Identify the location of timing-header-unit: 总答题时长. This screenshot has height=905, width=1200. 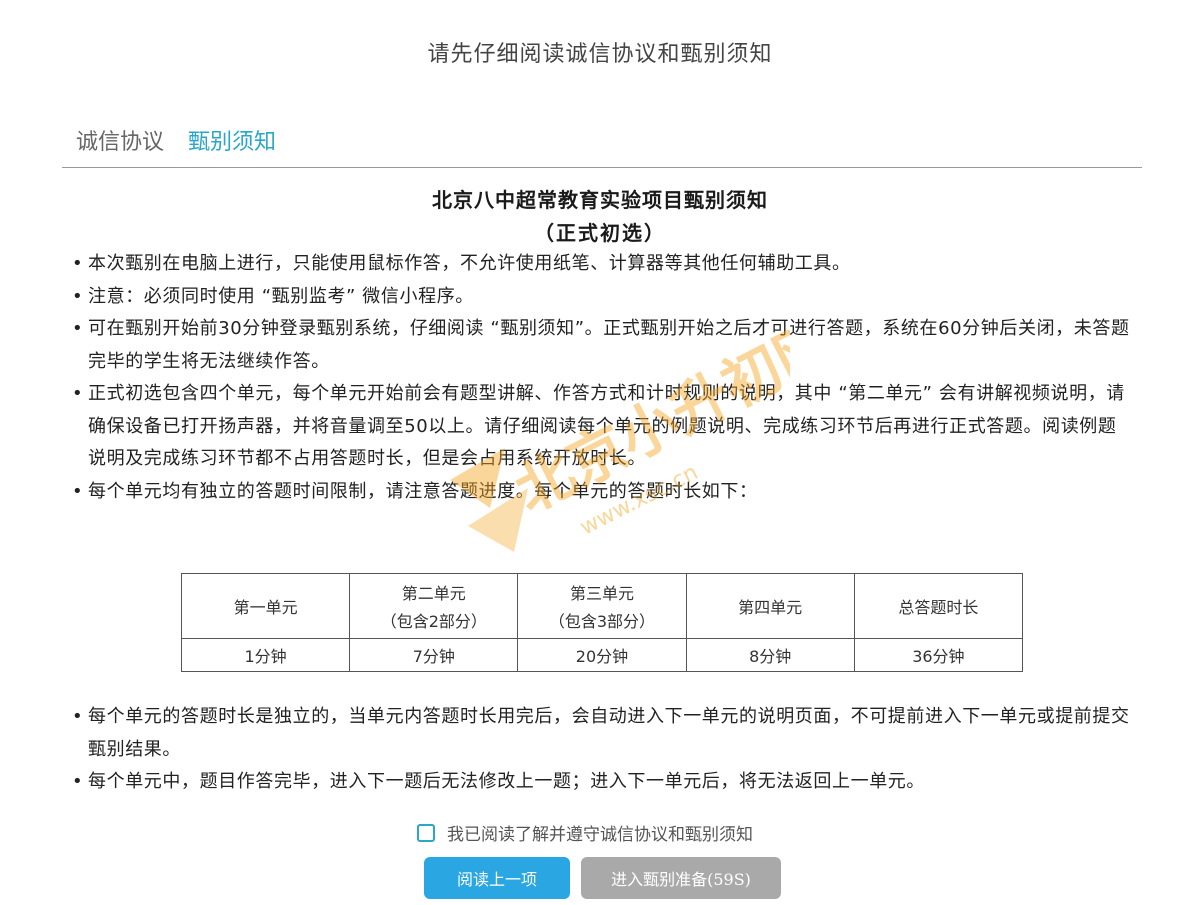
(938, 607).